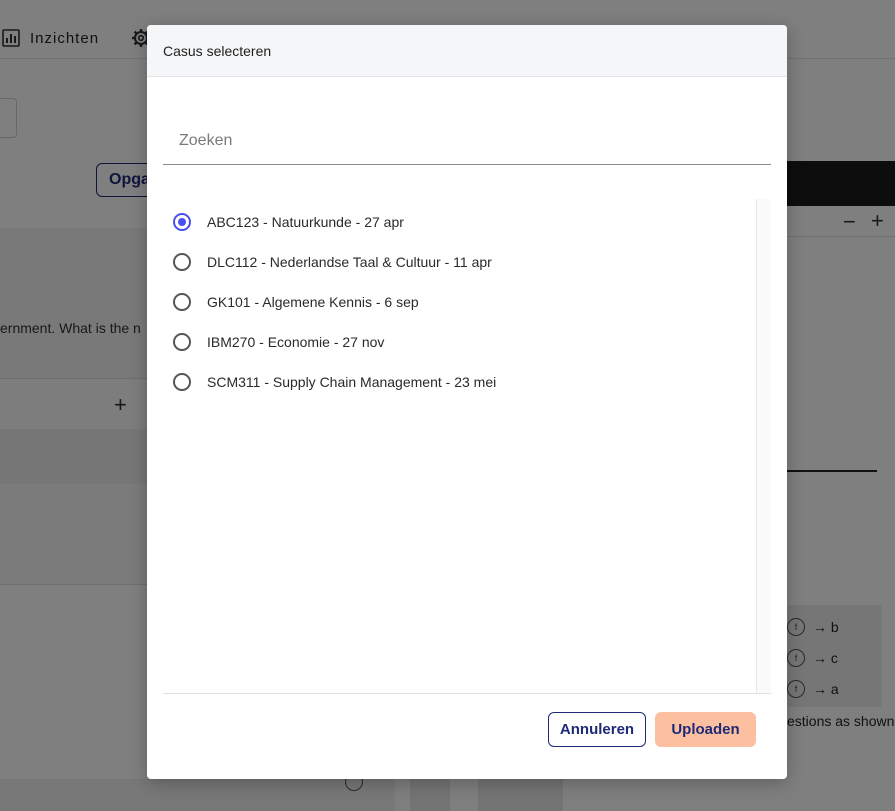  What do you see at coordinates (467, 51) in the screenshot?
I see `dialog-header: Casus selecteren` at bounding box center [467, 51].